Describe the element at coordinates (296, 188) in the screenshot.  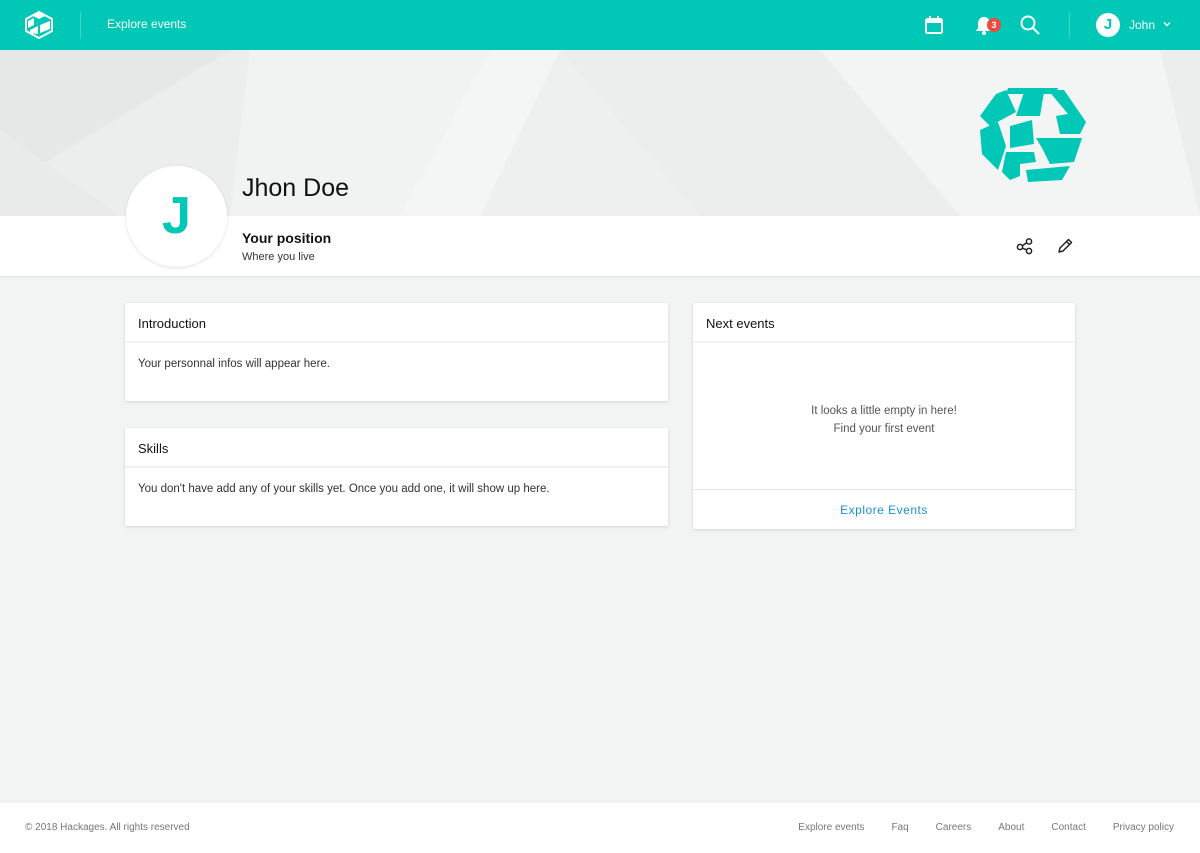
I see `profile-name: Jhon Doe` at that location.